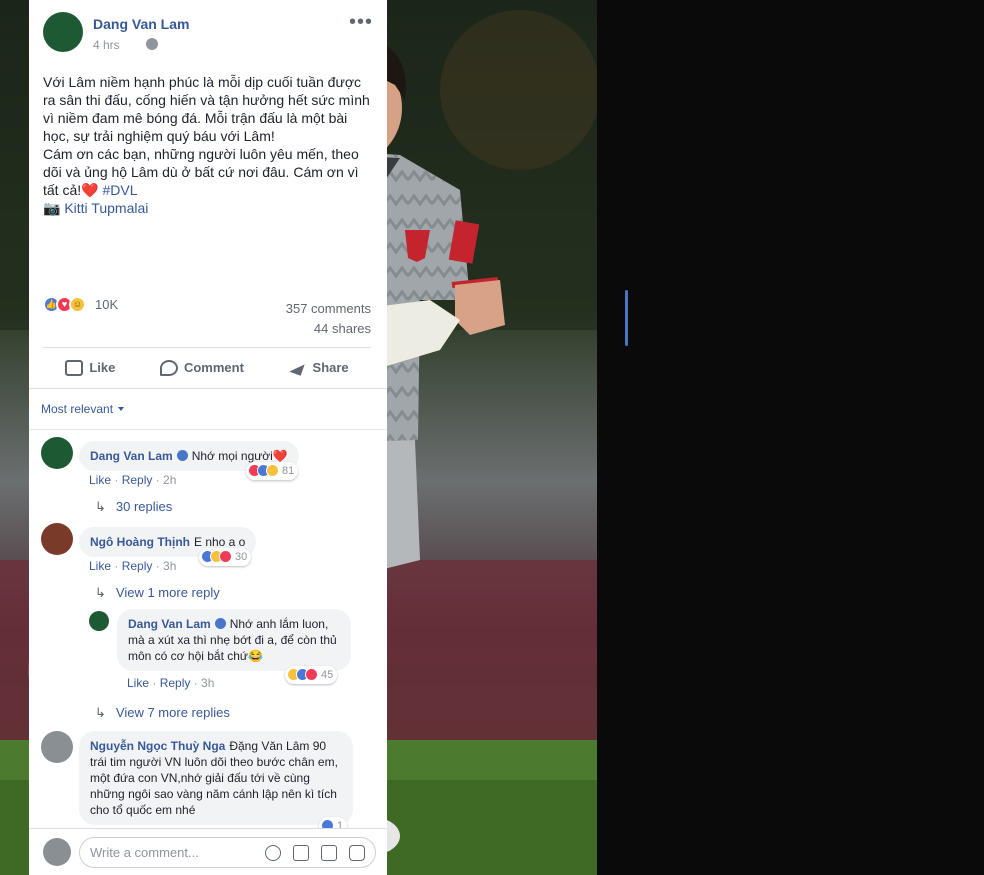 This screenshot has height=875, width=984. What do you see at coordinates (102, 367) in the screenshot?
I see `like-button-label: Like` at bounding box center [102, 367].